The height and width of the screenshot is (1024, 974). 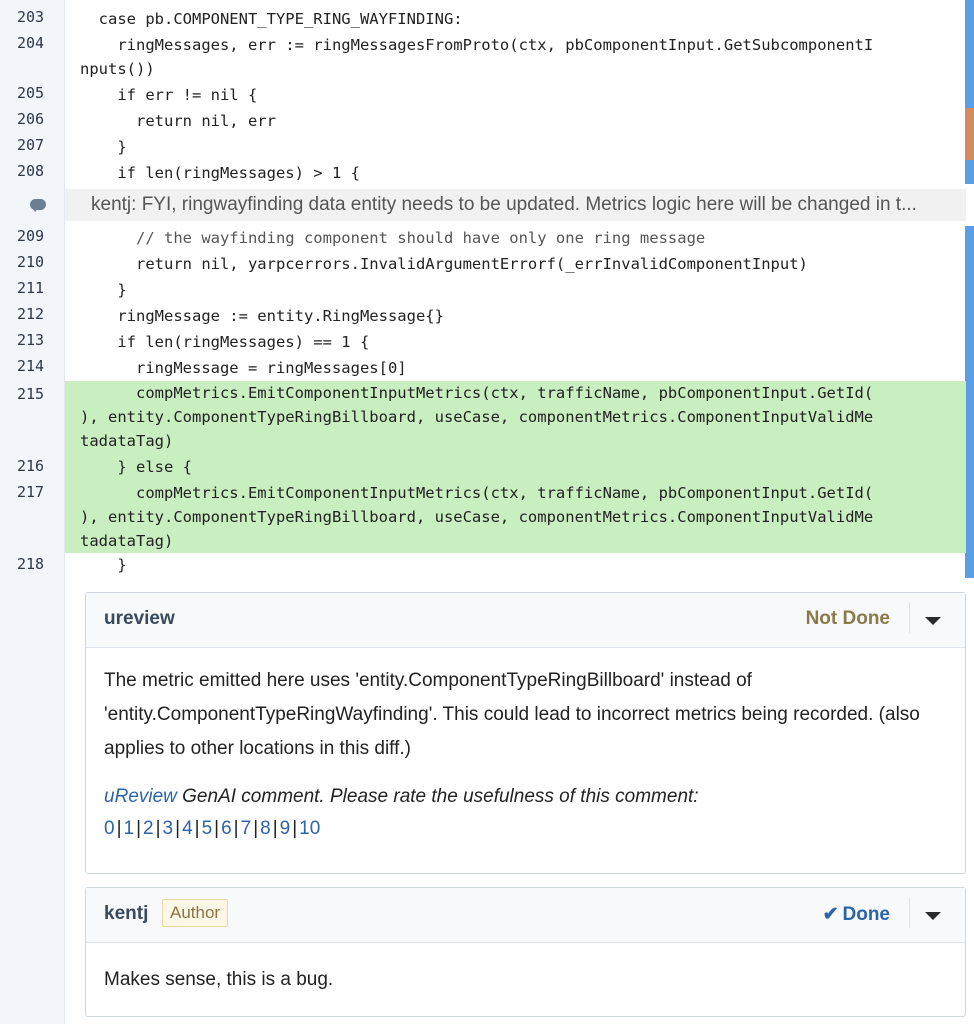 What do you see at coordinates (195, 913) in the screenshot?
I see `author-badge: Author` at bounding box center [195, 913].